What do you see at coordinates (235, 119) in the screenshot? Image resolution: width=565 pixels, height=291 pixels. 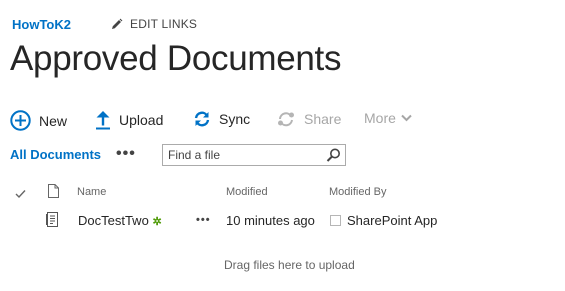 I see `sync-label: Sync` at bounding box center [235, 119].